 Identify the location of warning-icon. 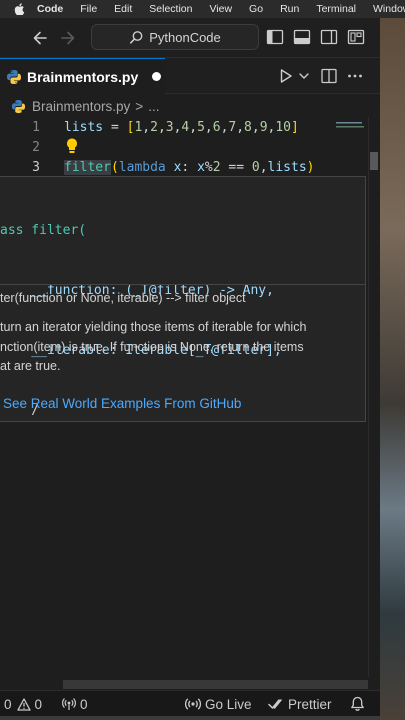
(23, 704).